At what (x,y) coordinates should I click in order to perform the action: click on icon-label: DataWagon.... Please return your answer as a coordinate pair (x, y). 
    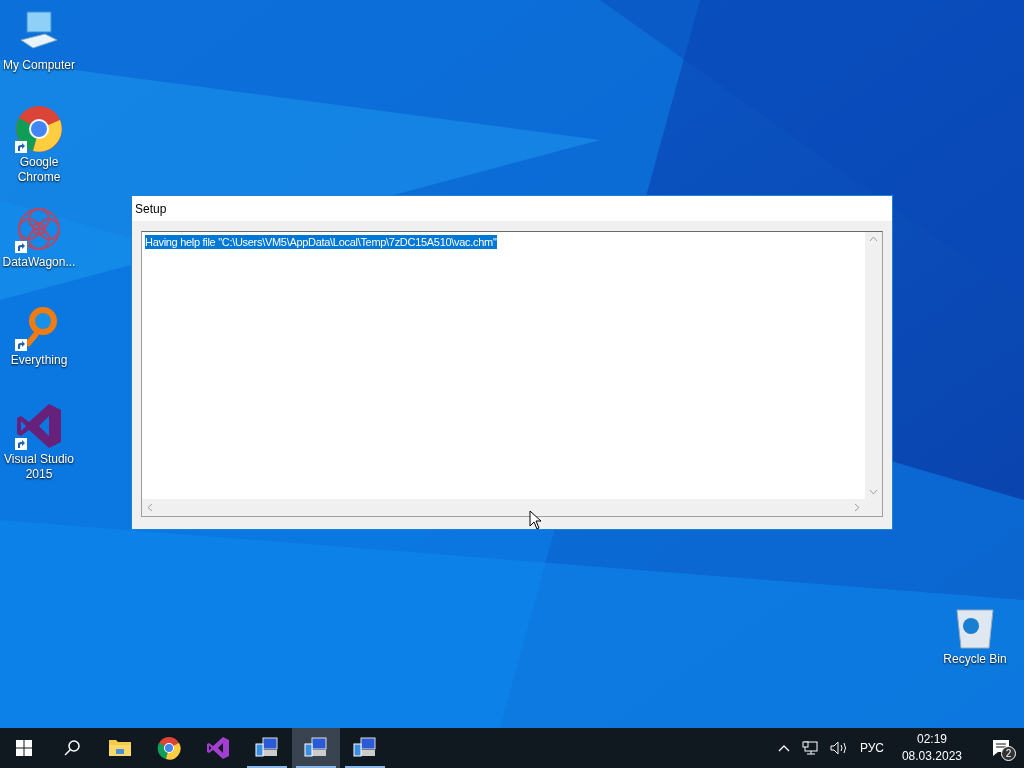
    Looking at the image, I should click on (39, 262).